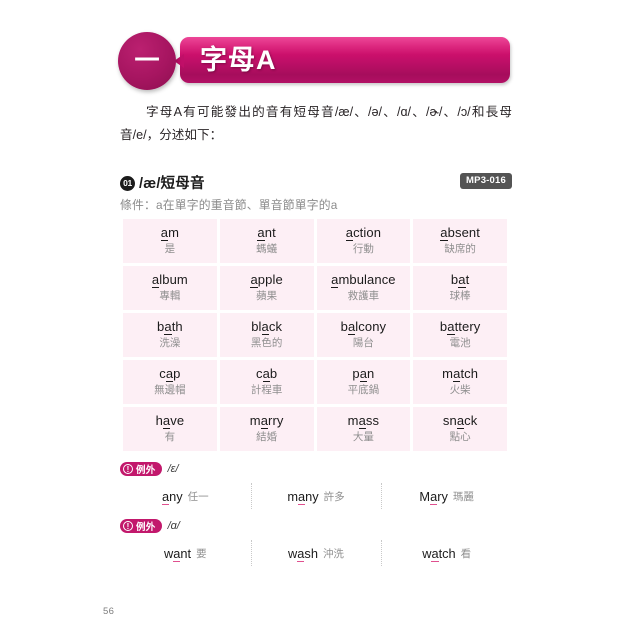  What do you see at coordinates (172, 496) in the screenshot?
I see `exception-word-english: any` at bounding box center [172, 496].